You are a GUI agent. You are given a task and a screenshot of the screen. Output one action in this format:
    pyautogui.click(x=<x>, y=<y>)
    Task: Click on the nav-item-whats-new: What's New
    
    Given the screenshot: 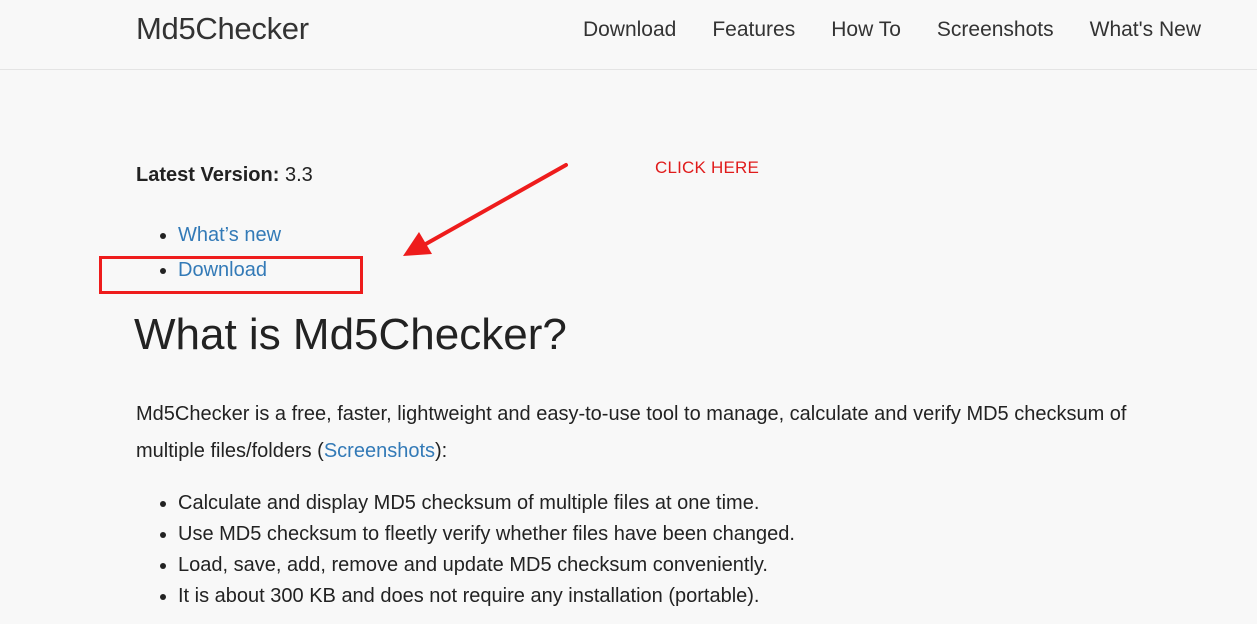 What is the action you would take?
    pyautogui.click(x=1145, y=30)
    